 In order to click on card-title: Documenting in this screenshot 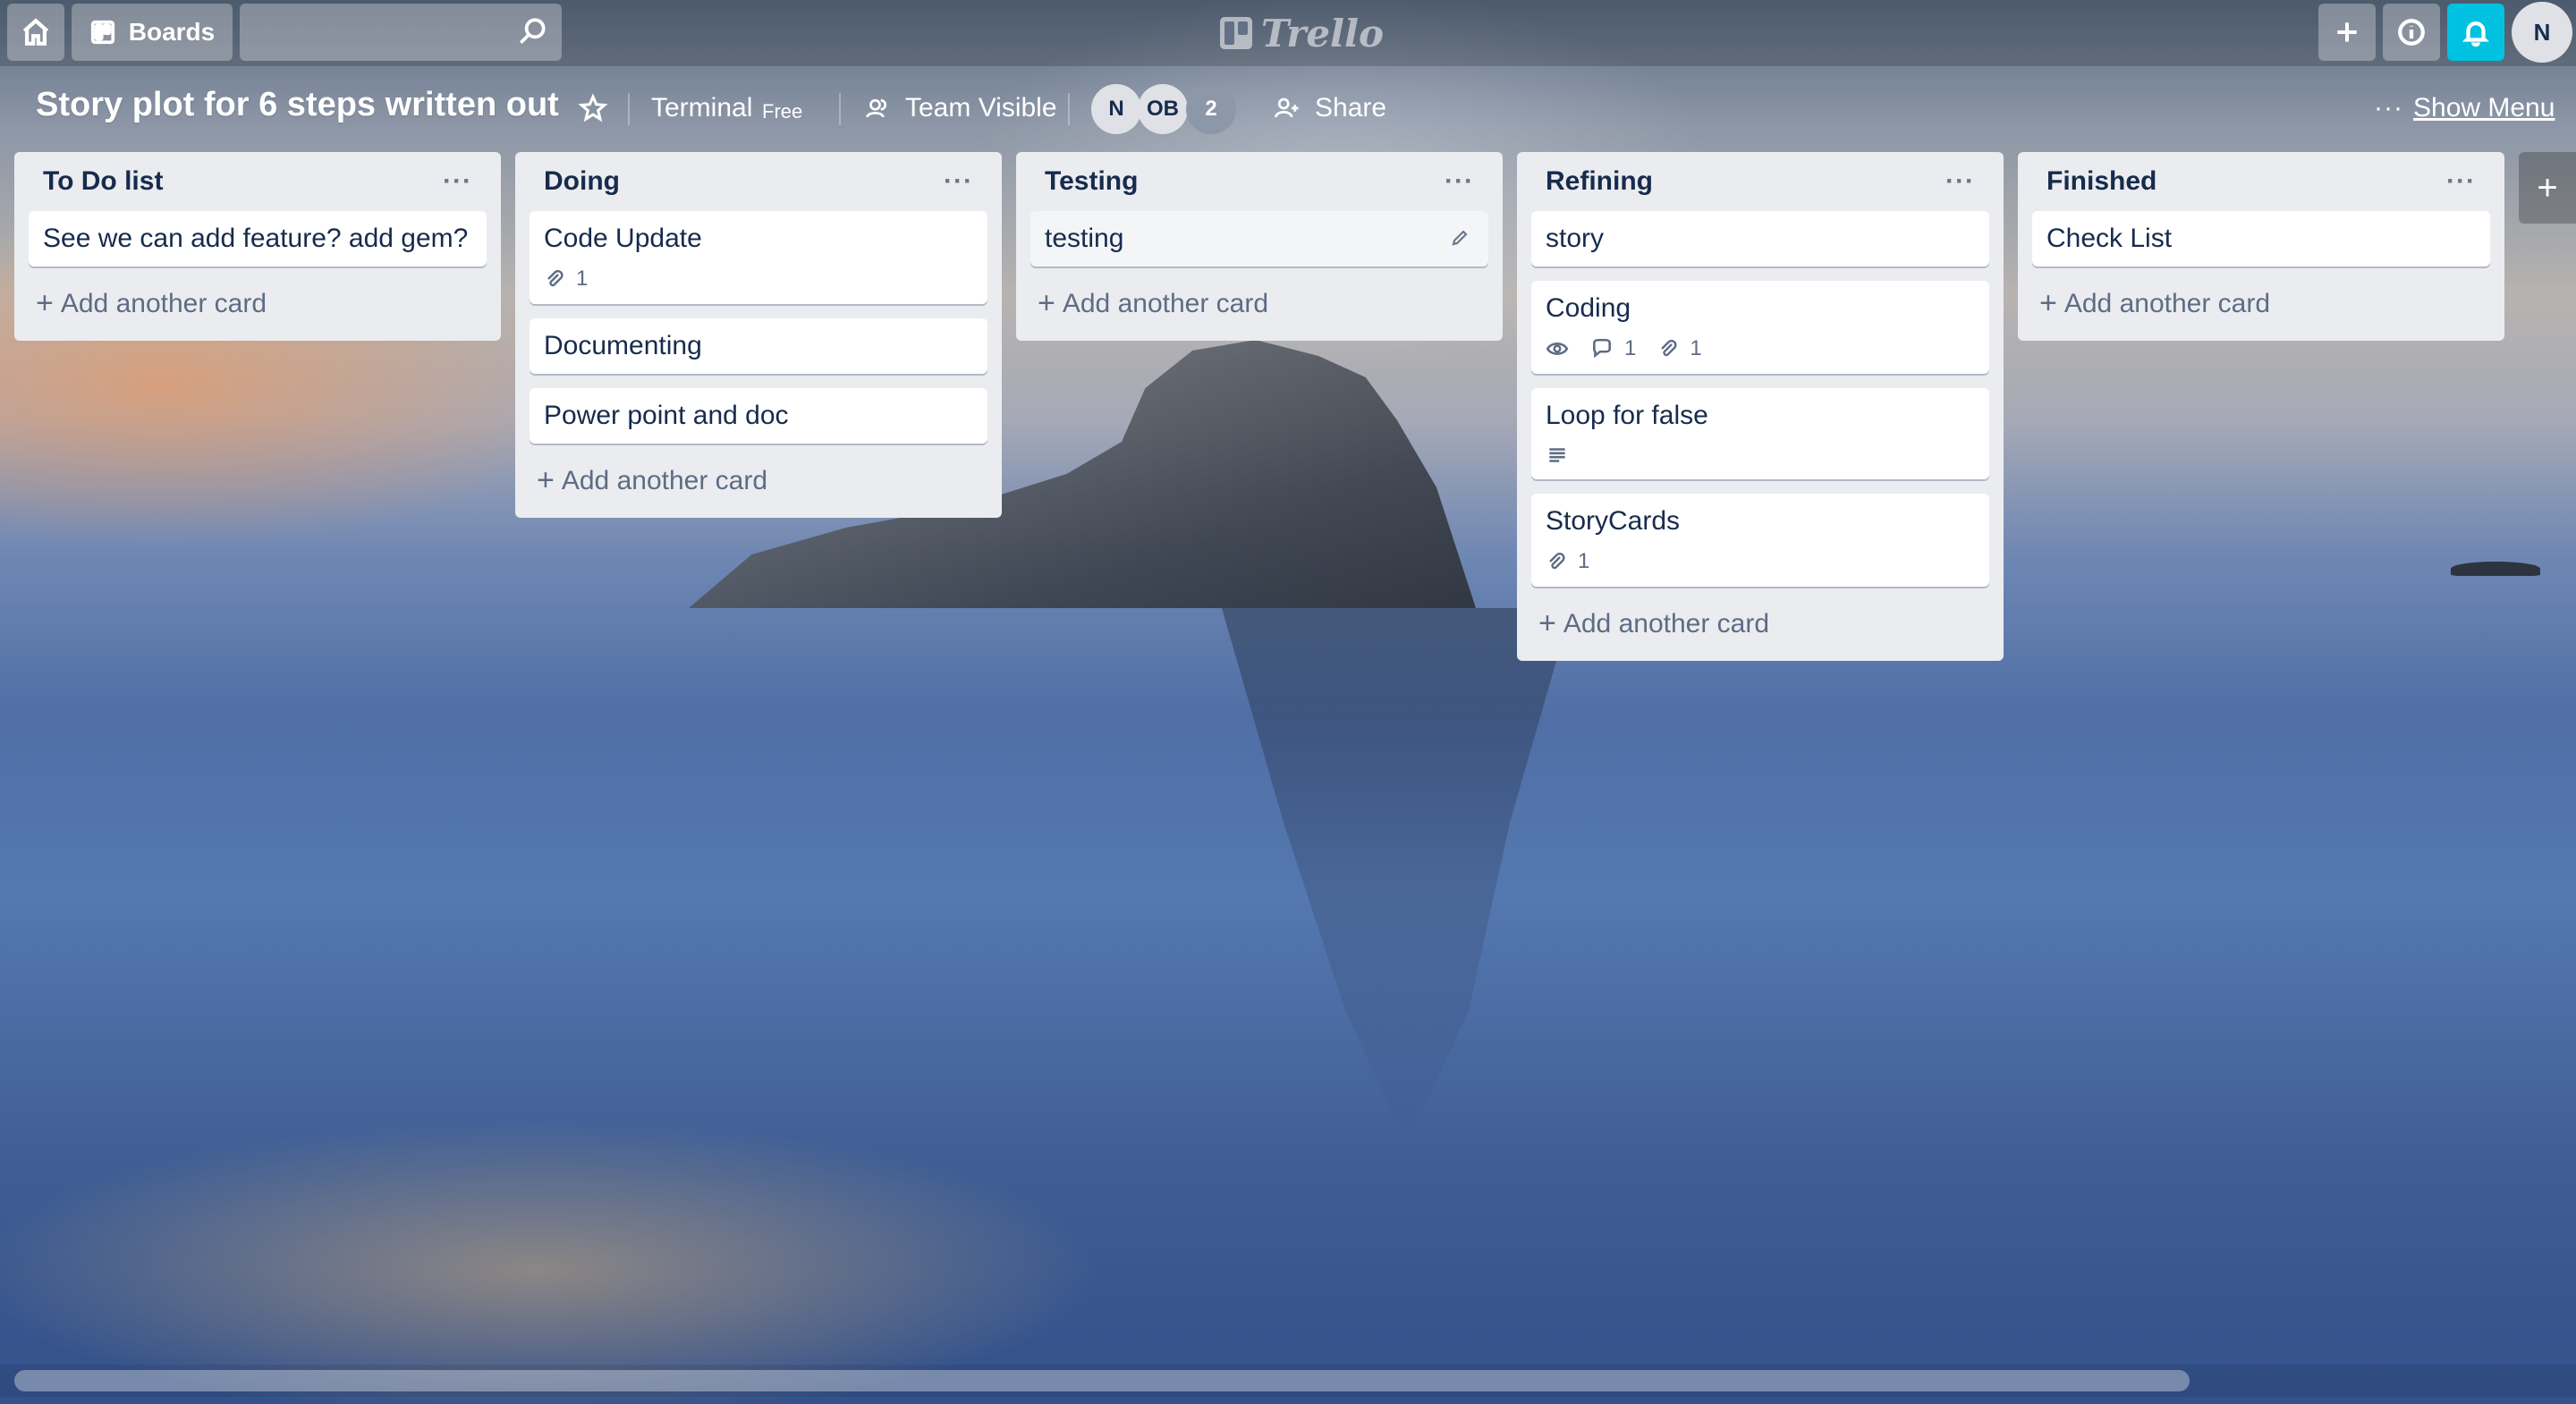, I will do `click(623, 346)`.